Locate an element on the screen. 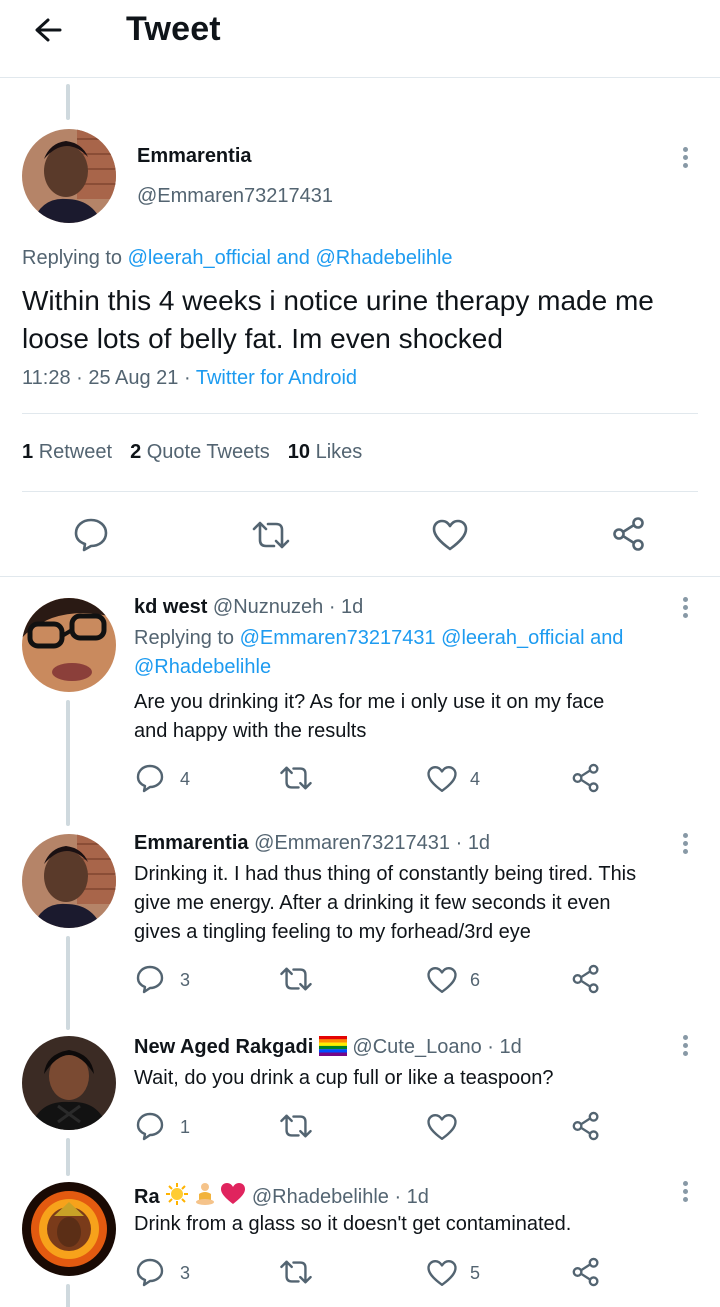 The image size is (720, 1307). author-name: New Aged Rakgadi is located at coordinates (223, 1047).